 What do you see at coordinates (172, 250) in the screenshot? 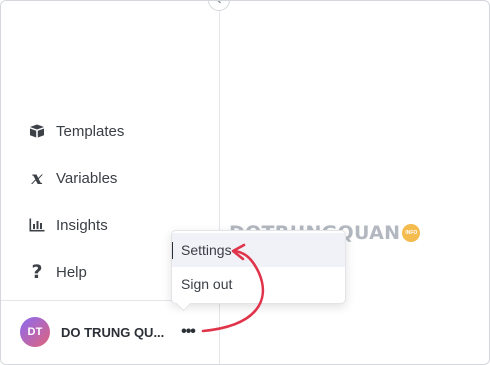
I see `text-cursor` at bounding box center [172, 250].